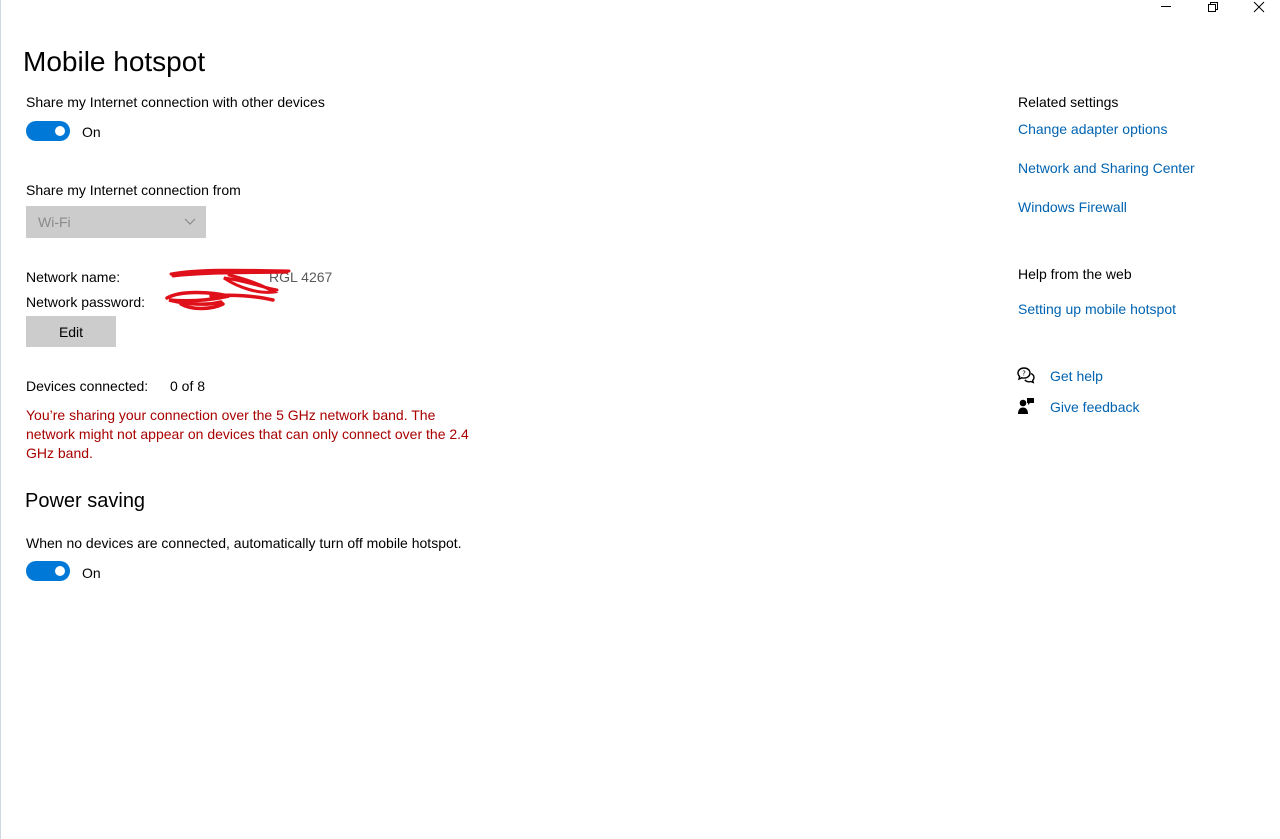 This screenshot has height=839, width=1280. Describe the element at coordinates (71, 331) in the screenshot. I see `edit-button: Edit` at that location.